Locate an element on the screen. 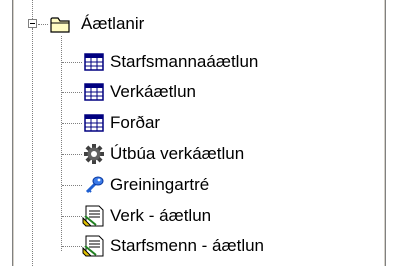 The width and height of the screenshot is (394, 266). tree-node-greiningartre: Greiningartré is located at coordinates (146, 185).